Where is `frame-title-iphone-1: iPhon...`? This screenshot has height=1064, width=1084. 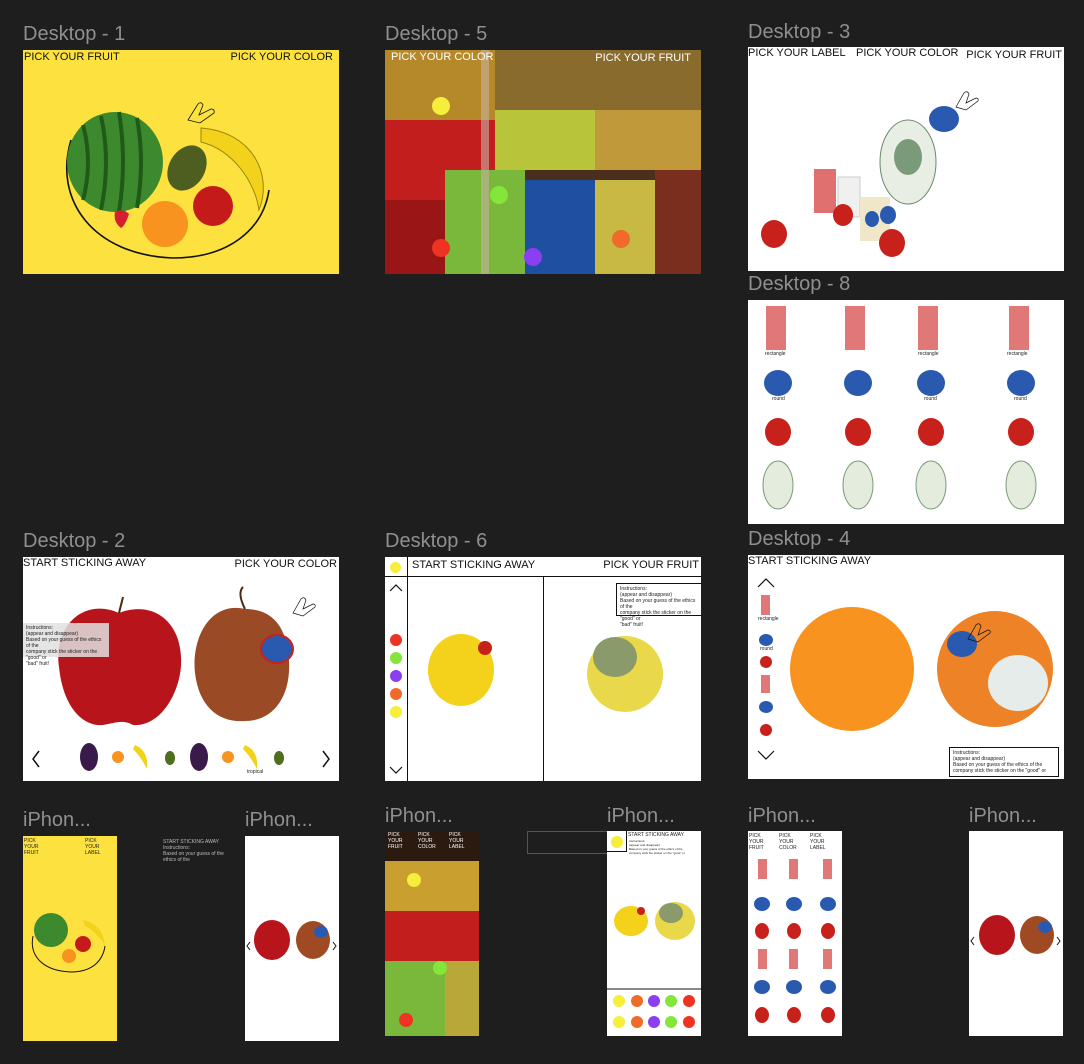
frame-title-iphone-1: iPhon... is located at coordinates (57, 820).